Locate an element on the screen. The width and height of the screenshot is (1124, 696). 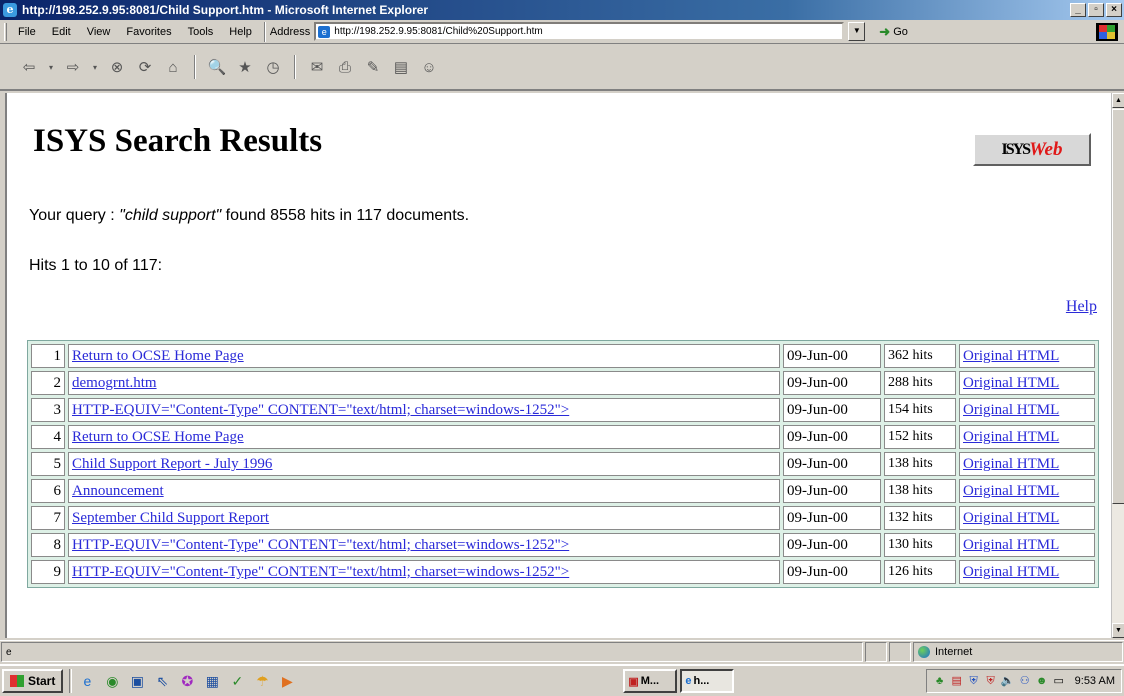
tray-user-icon: ☻ is located at coordinates (1042, 681).